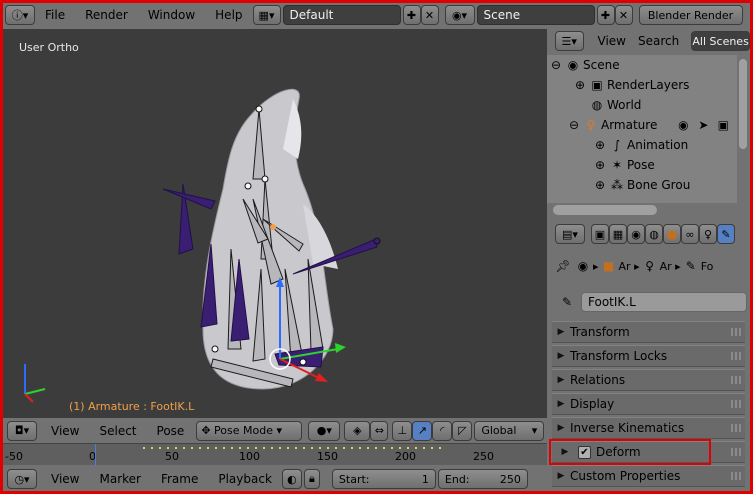 The width and height of the screenshot is (753, 494). What do you see at coordinates (584, 65) in the screenshot?
I see `outliner-row-scene: ⊖ ◉ Scene` at bounding box center [584, 65].